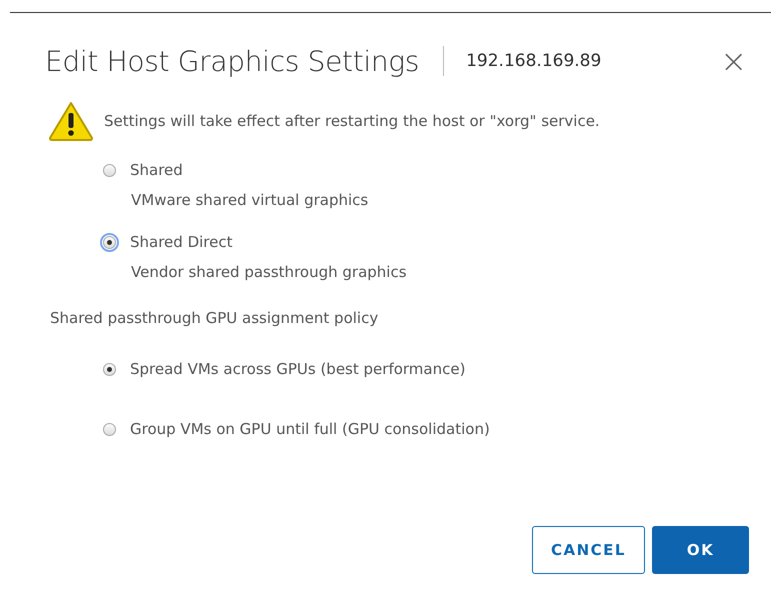 The width and height of the screenshot is (771, 599). Describe the element at coordinates (214, 317) in the screenshot. I see `policy-label: Shared passthrough GPU assignment policy` at that location.